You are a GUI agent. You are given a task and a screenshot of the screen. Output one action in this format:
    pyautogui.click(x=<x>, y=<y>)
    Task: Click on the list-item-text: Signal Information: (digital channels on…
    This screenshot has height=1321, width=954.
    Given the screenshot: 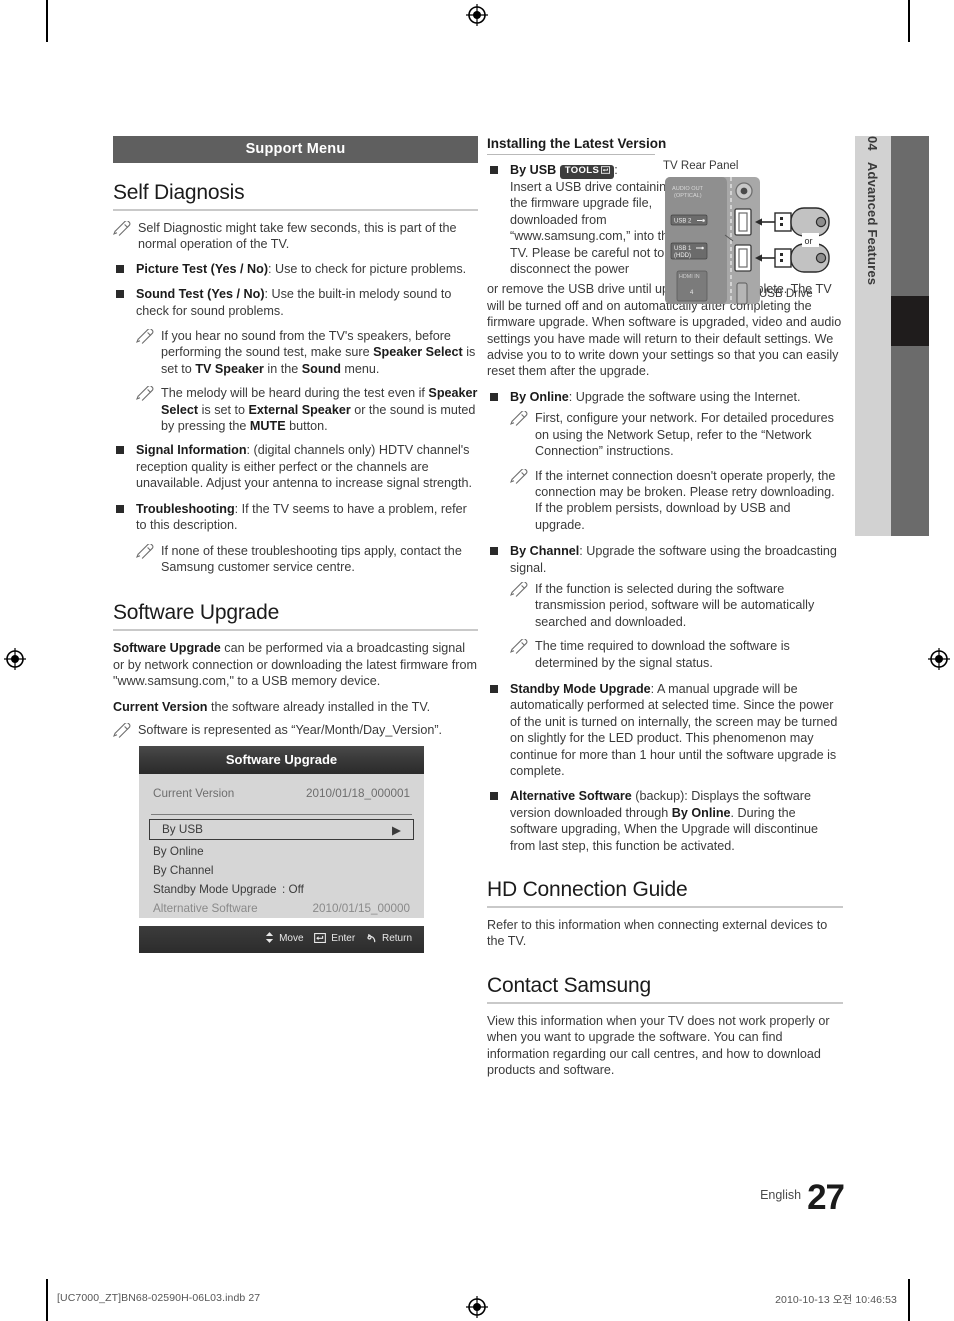 What is the action you would take?
    pyautogui.click(x=307, y=466)
    